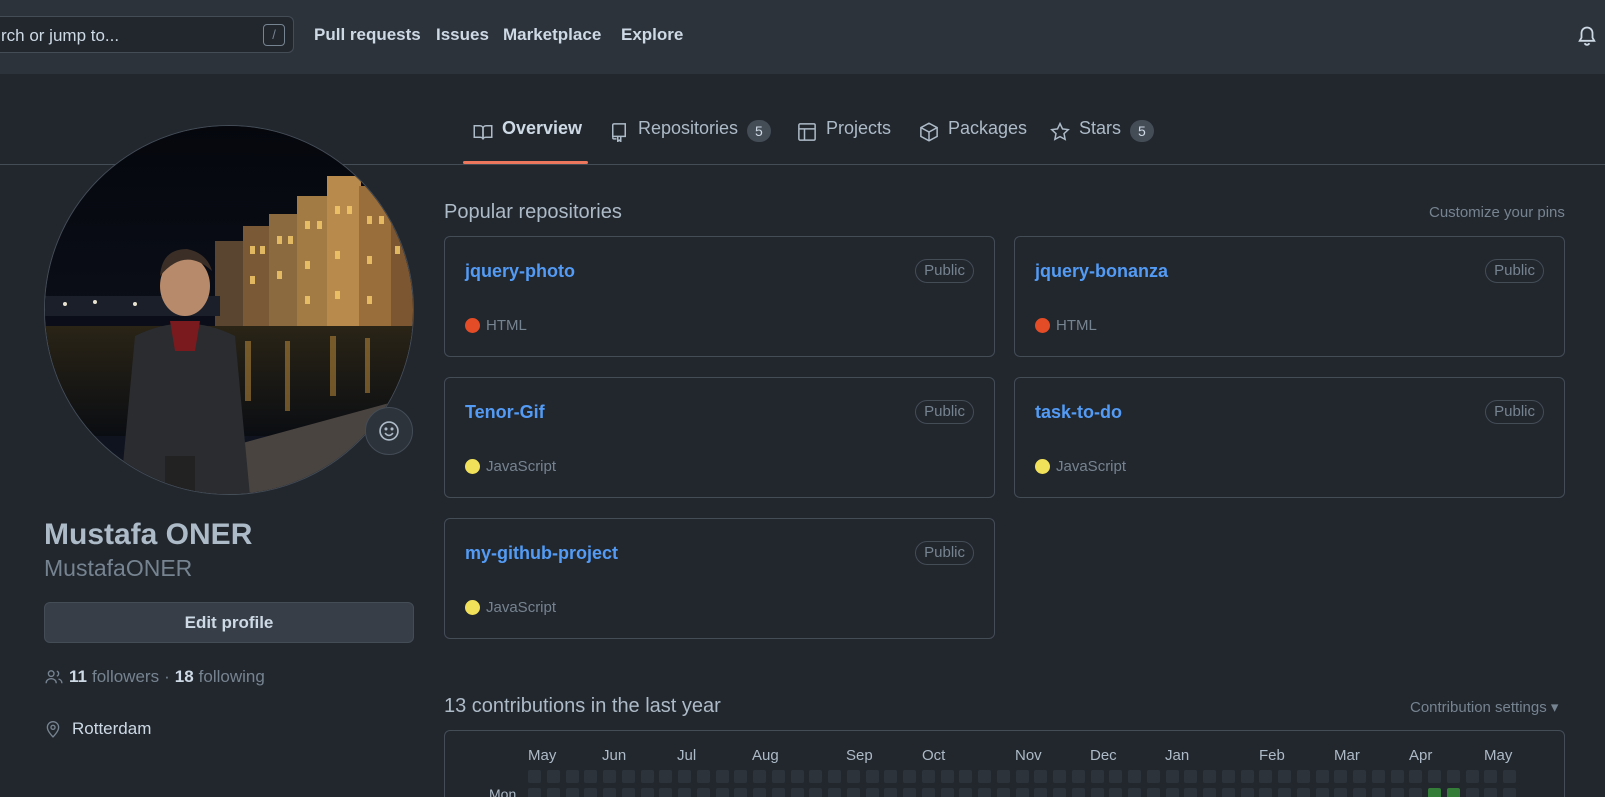 The height and width of the screenshot is (797, 1605). Describe the element at coordinates (520, 271) in the screenshot. I see `repo-link: jquery-photo` at that location.